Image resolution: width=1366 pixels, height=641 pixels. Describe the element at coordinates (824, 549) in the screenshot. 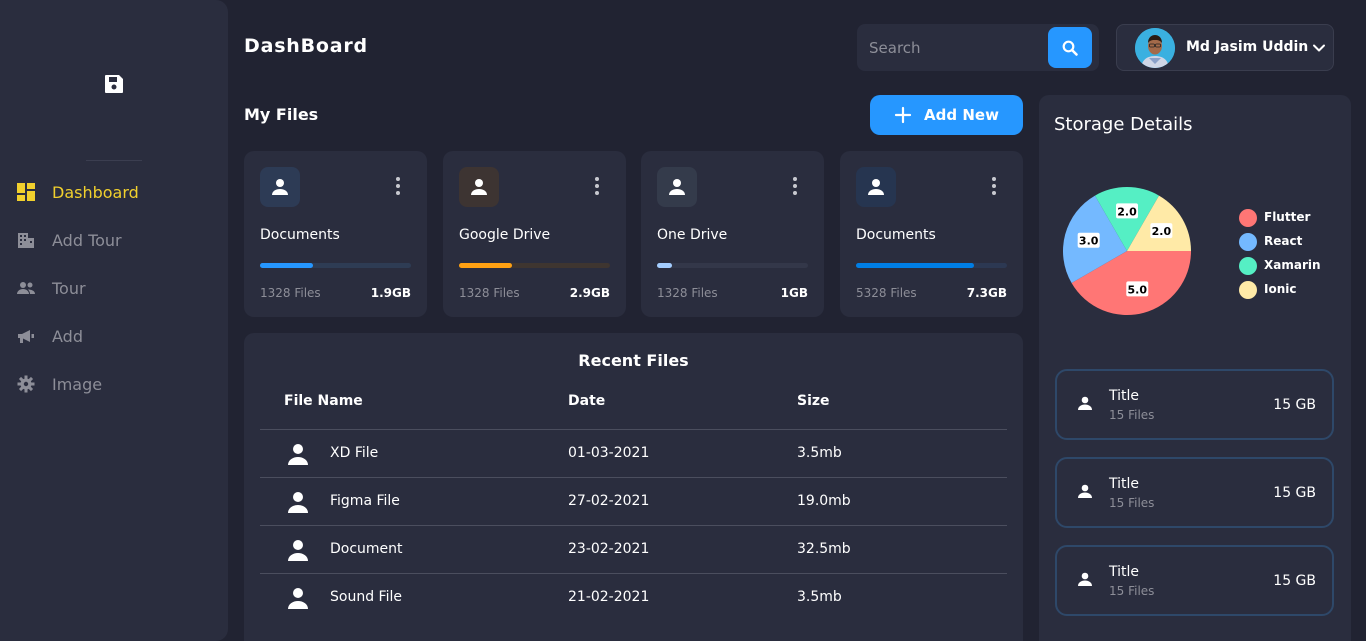

I see `file-size: 32.5mb` at that location.